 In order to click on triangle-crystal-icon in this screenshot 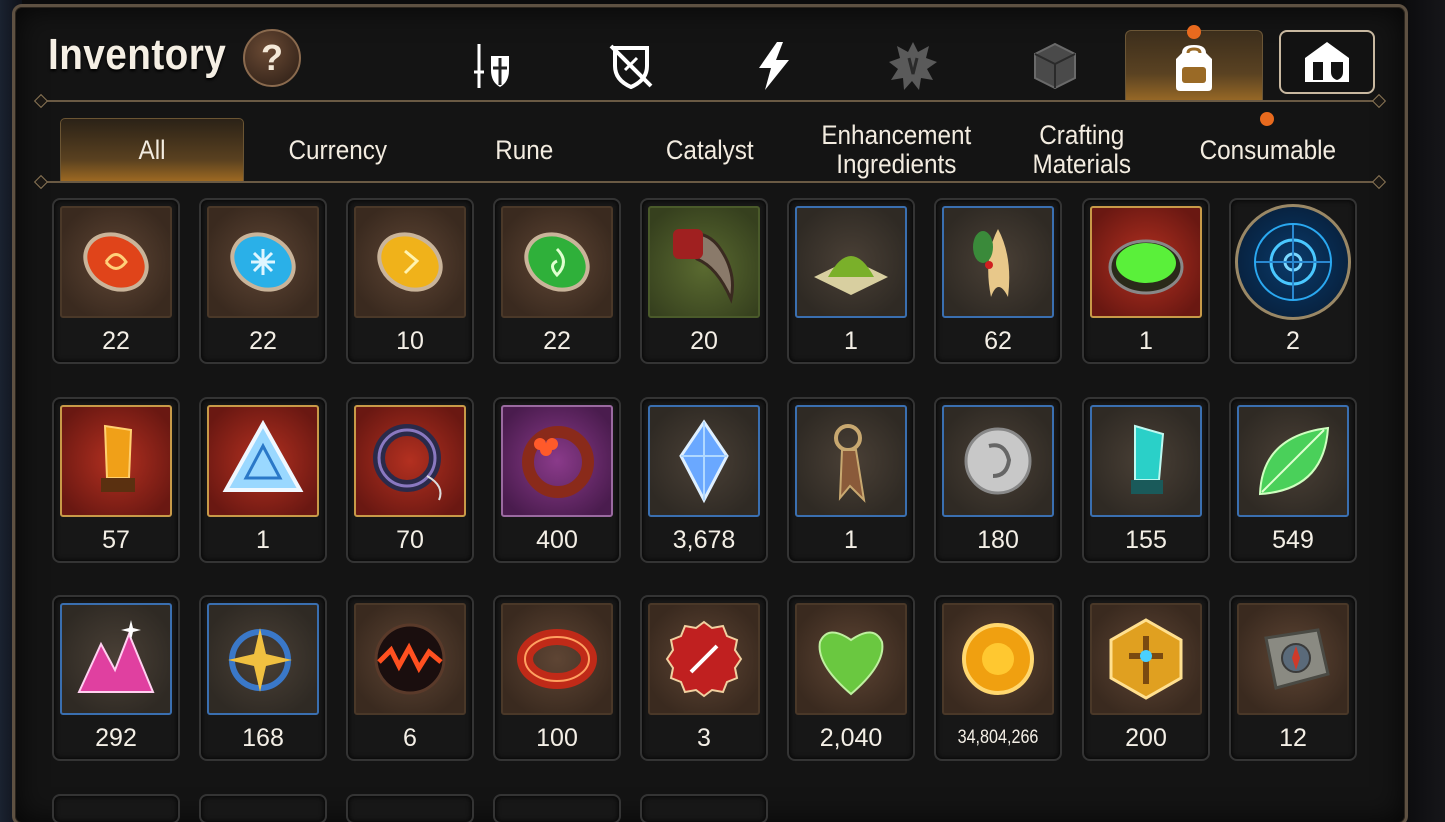, I will do `click(263, 455)`.